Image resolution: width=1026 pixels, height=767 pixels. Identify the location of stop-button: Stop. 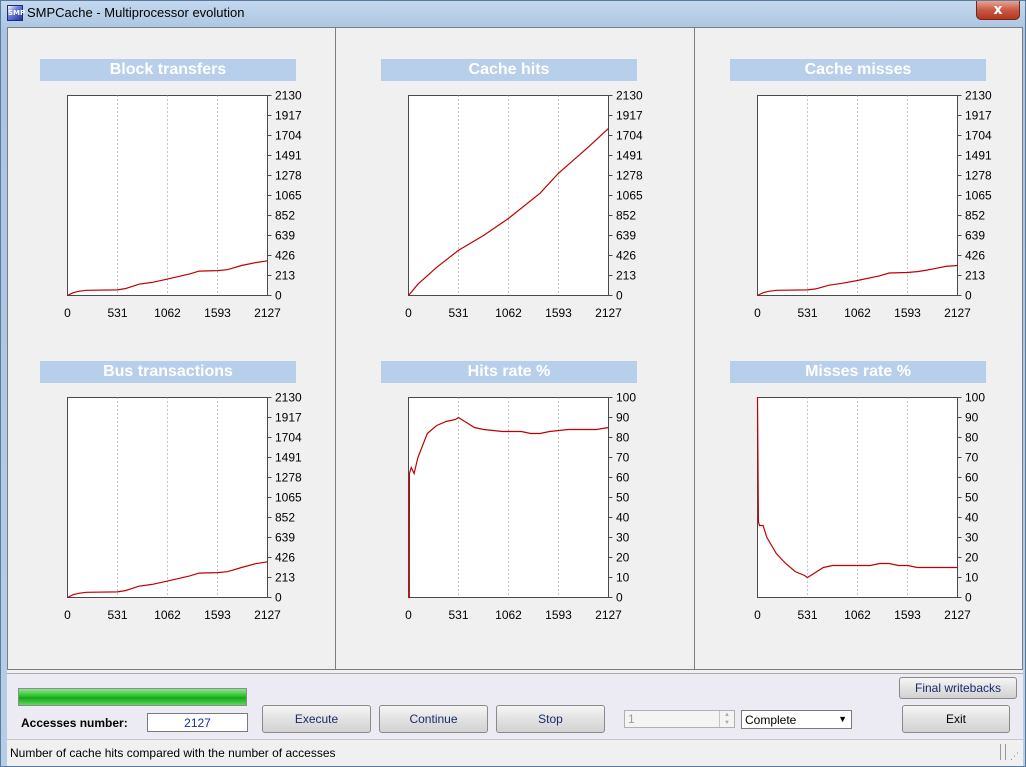
(550, 719).